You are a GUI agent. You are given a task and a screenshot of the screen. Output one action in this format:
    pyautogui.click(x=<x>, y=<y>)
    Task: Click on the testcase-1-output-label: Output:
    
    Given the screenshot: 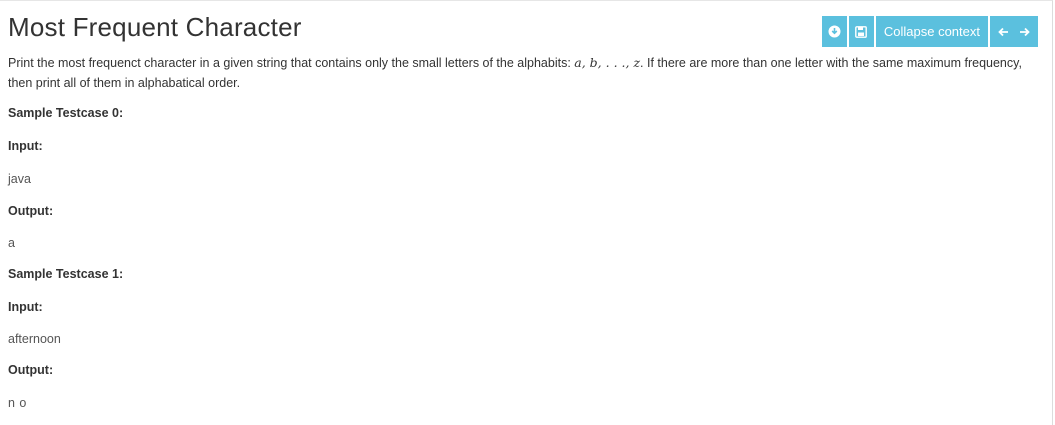 What is the action you would take?
    pyautogui.click(x=31, y=370)
    